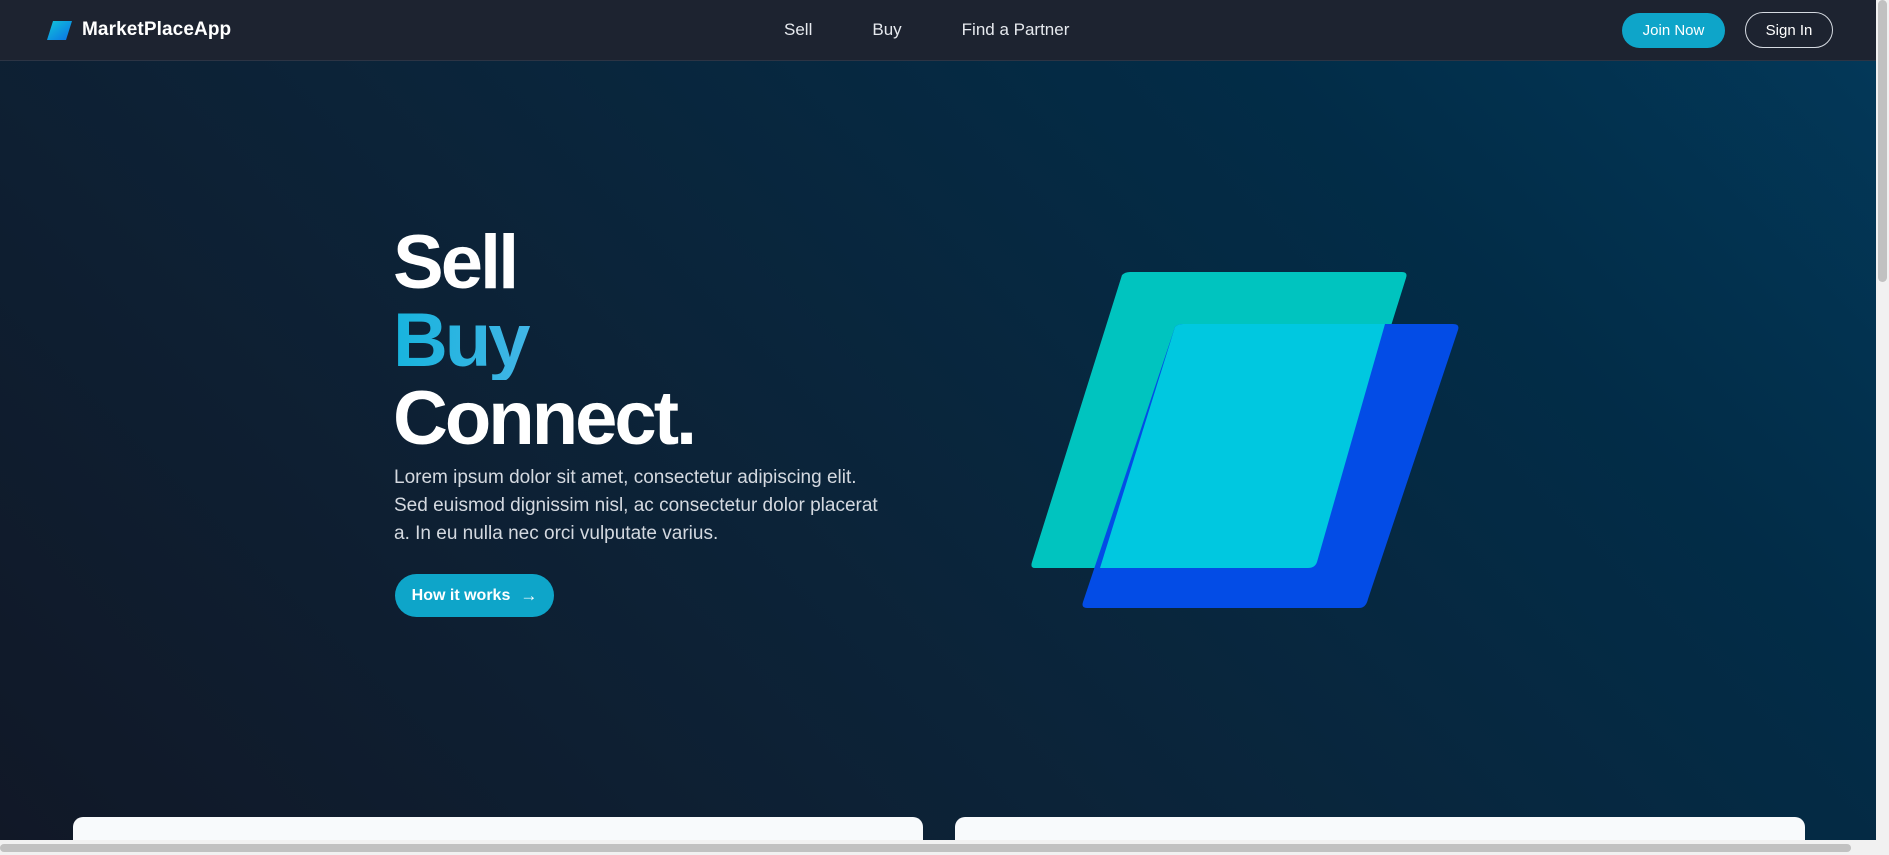  What do you see at coordinates (926, 30) in the screenshot?
I see `main-nav: Sell Buy Find a Partner` at bounding box center [926, 30].